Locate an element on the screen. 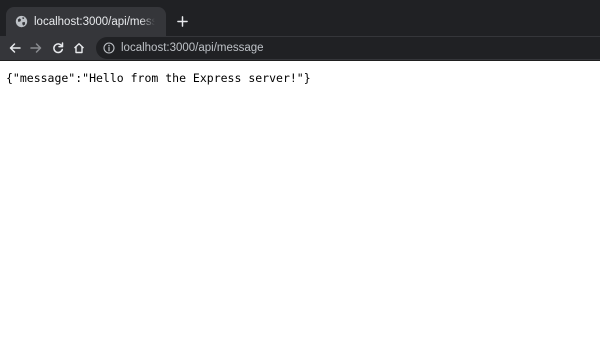 The width and height of the screenshot is (600, 338). home-icon is located at coordinates (79, 48).